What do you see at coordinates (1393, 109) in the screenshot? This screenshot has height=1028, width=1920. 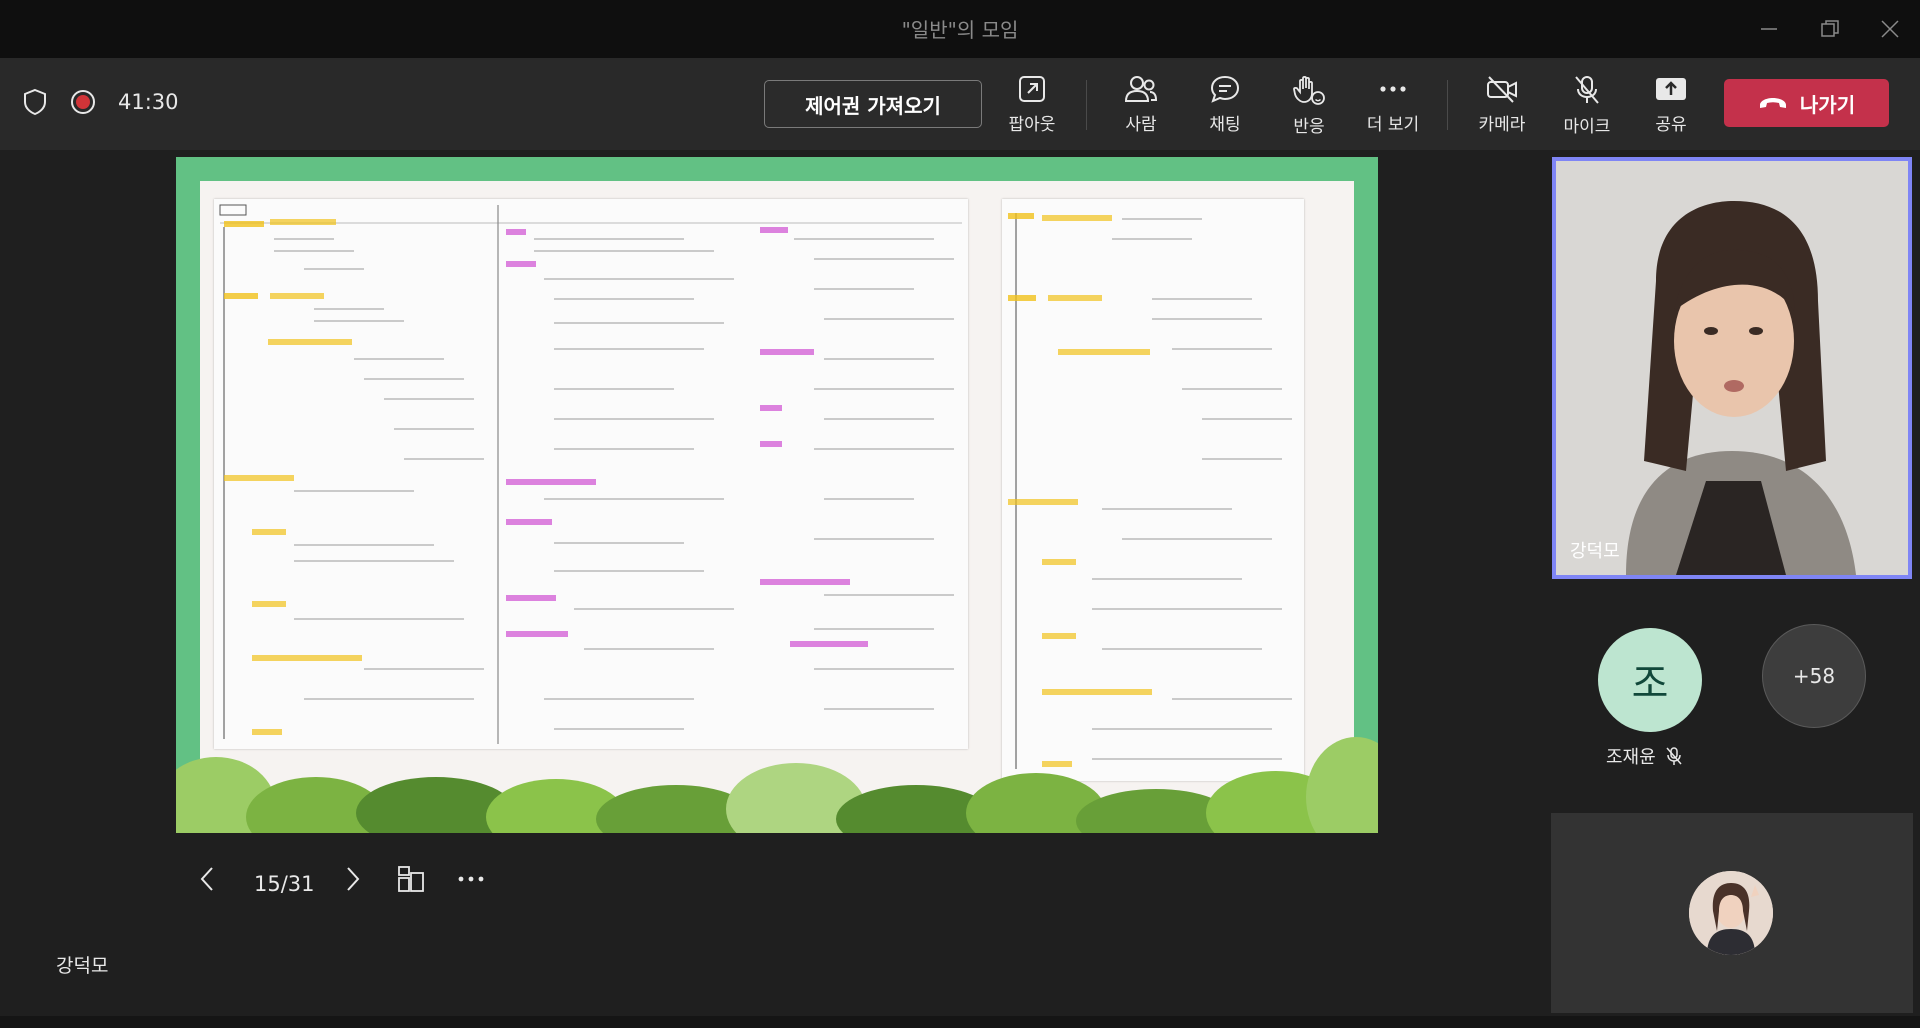 I see `more-button: 더 보기` at bounding box center [1393, 109].